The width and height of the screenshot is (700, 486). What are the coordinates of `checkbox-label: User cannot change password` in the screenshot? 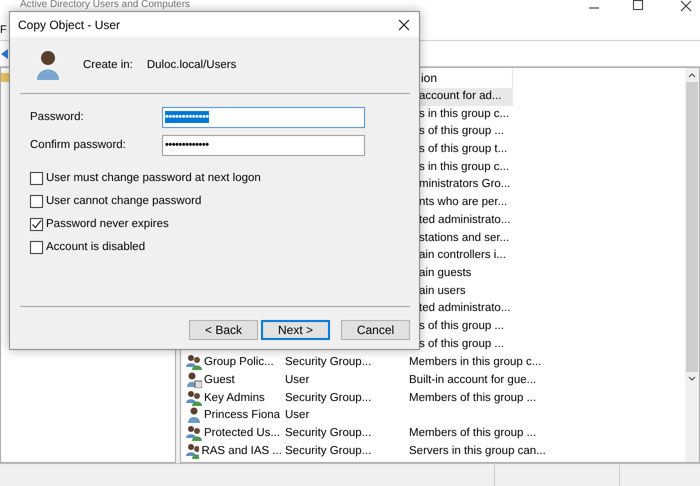 It's located at (124, 201).